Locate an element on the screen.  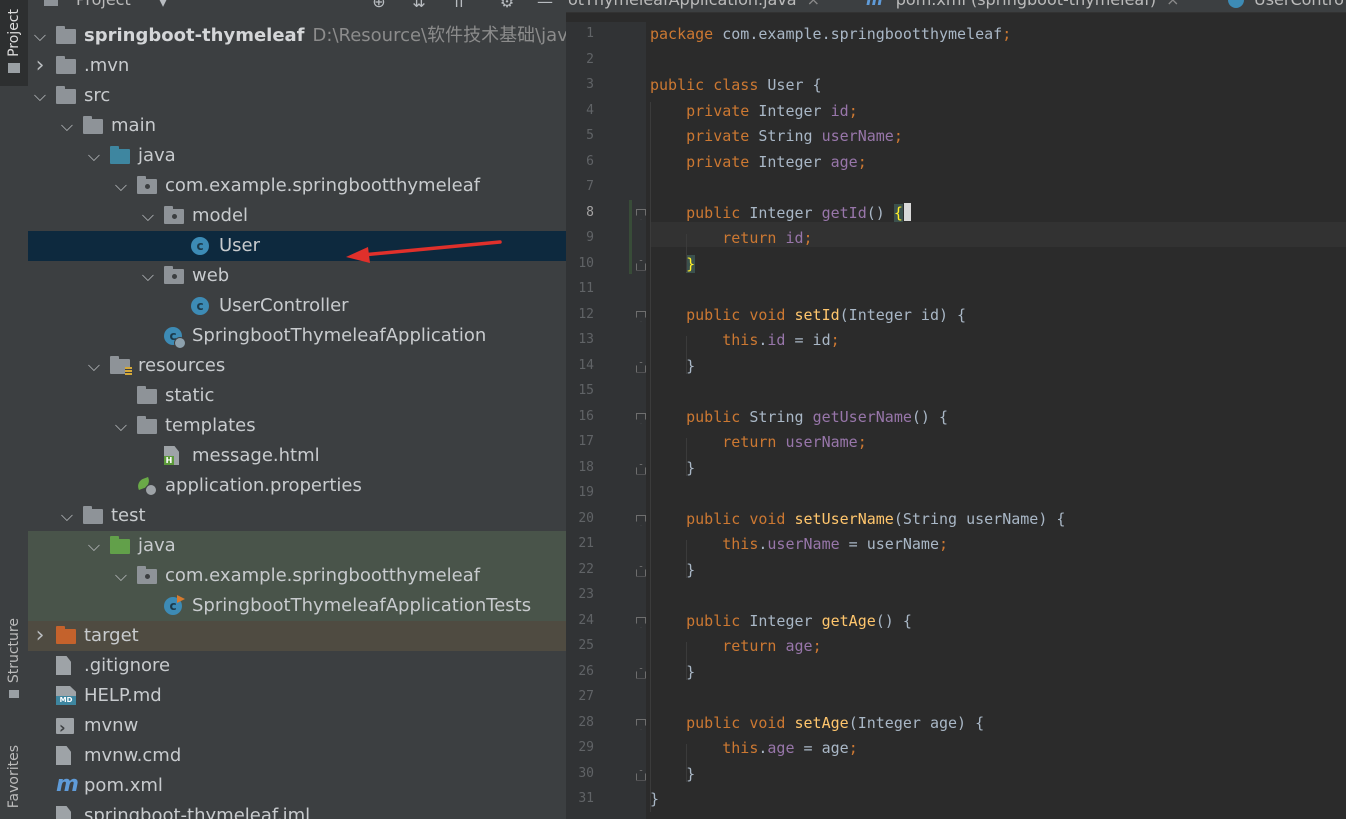
tree-item: ⌵ model is located at coordinates (297, 216).